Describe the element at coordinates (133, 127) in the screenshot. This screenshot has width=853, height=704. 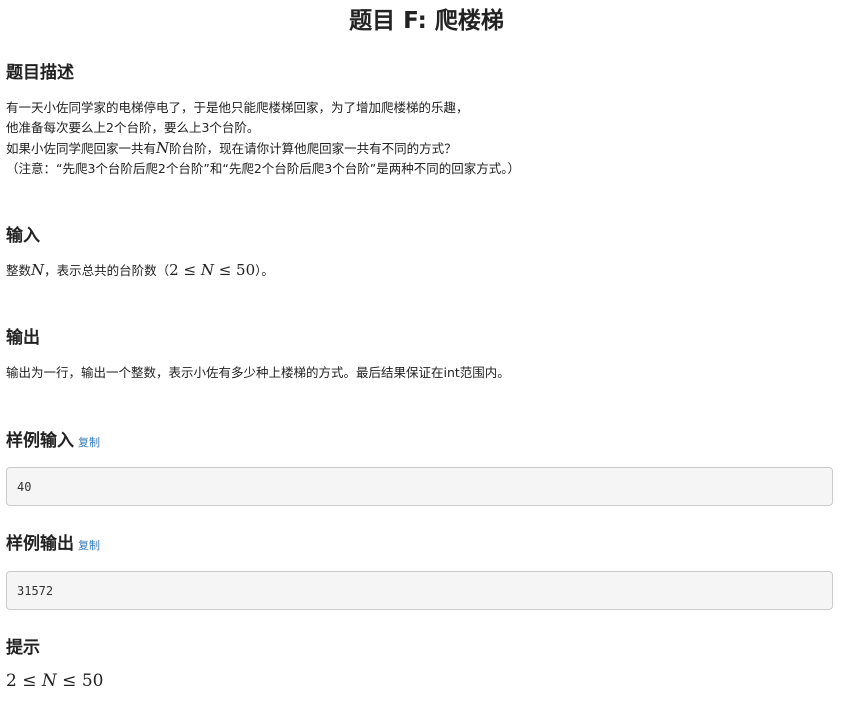
I see `description-line-2: 他准备每次要么上2个台阶，要么上3个台阶。` at that location.